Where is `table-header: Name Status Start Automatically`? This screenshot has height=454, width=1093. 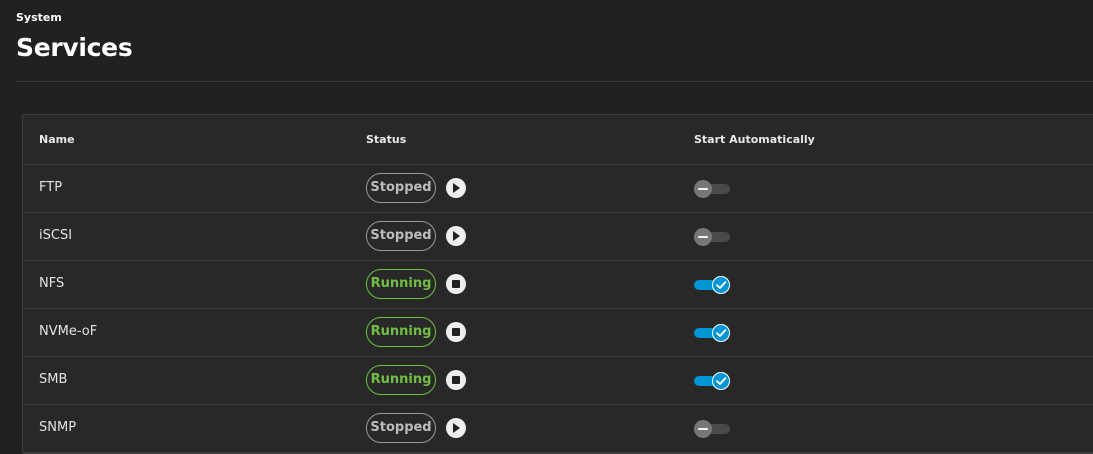 table-header: Name Status Start Automatically is located at coordinates (558, 140).